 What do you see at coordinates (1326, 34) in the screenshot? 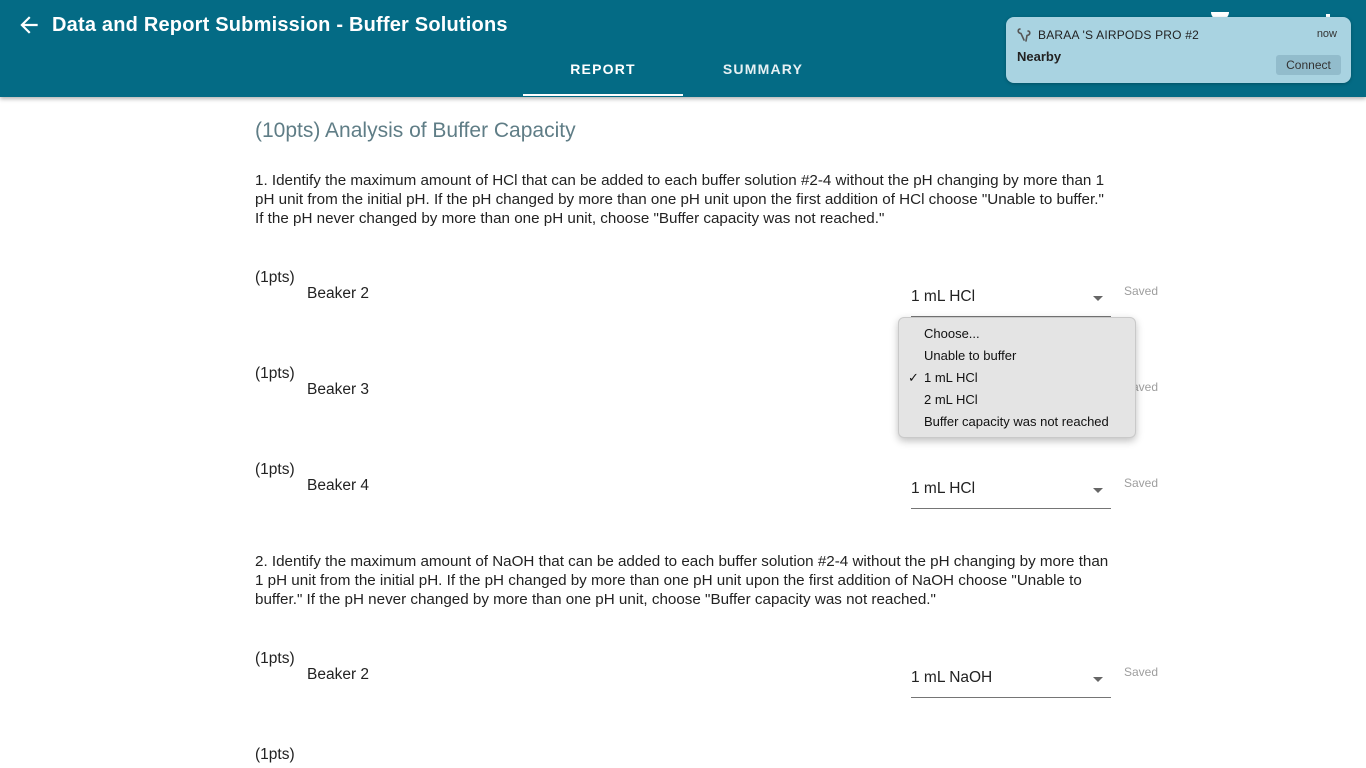
I see `notification-time: now` at bounding box center [1326, 34].